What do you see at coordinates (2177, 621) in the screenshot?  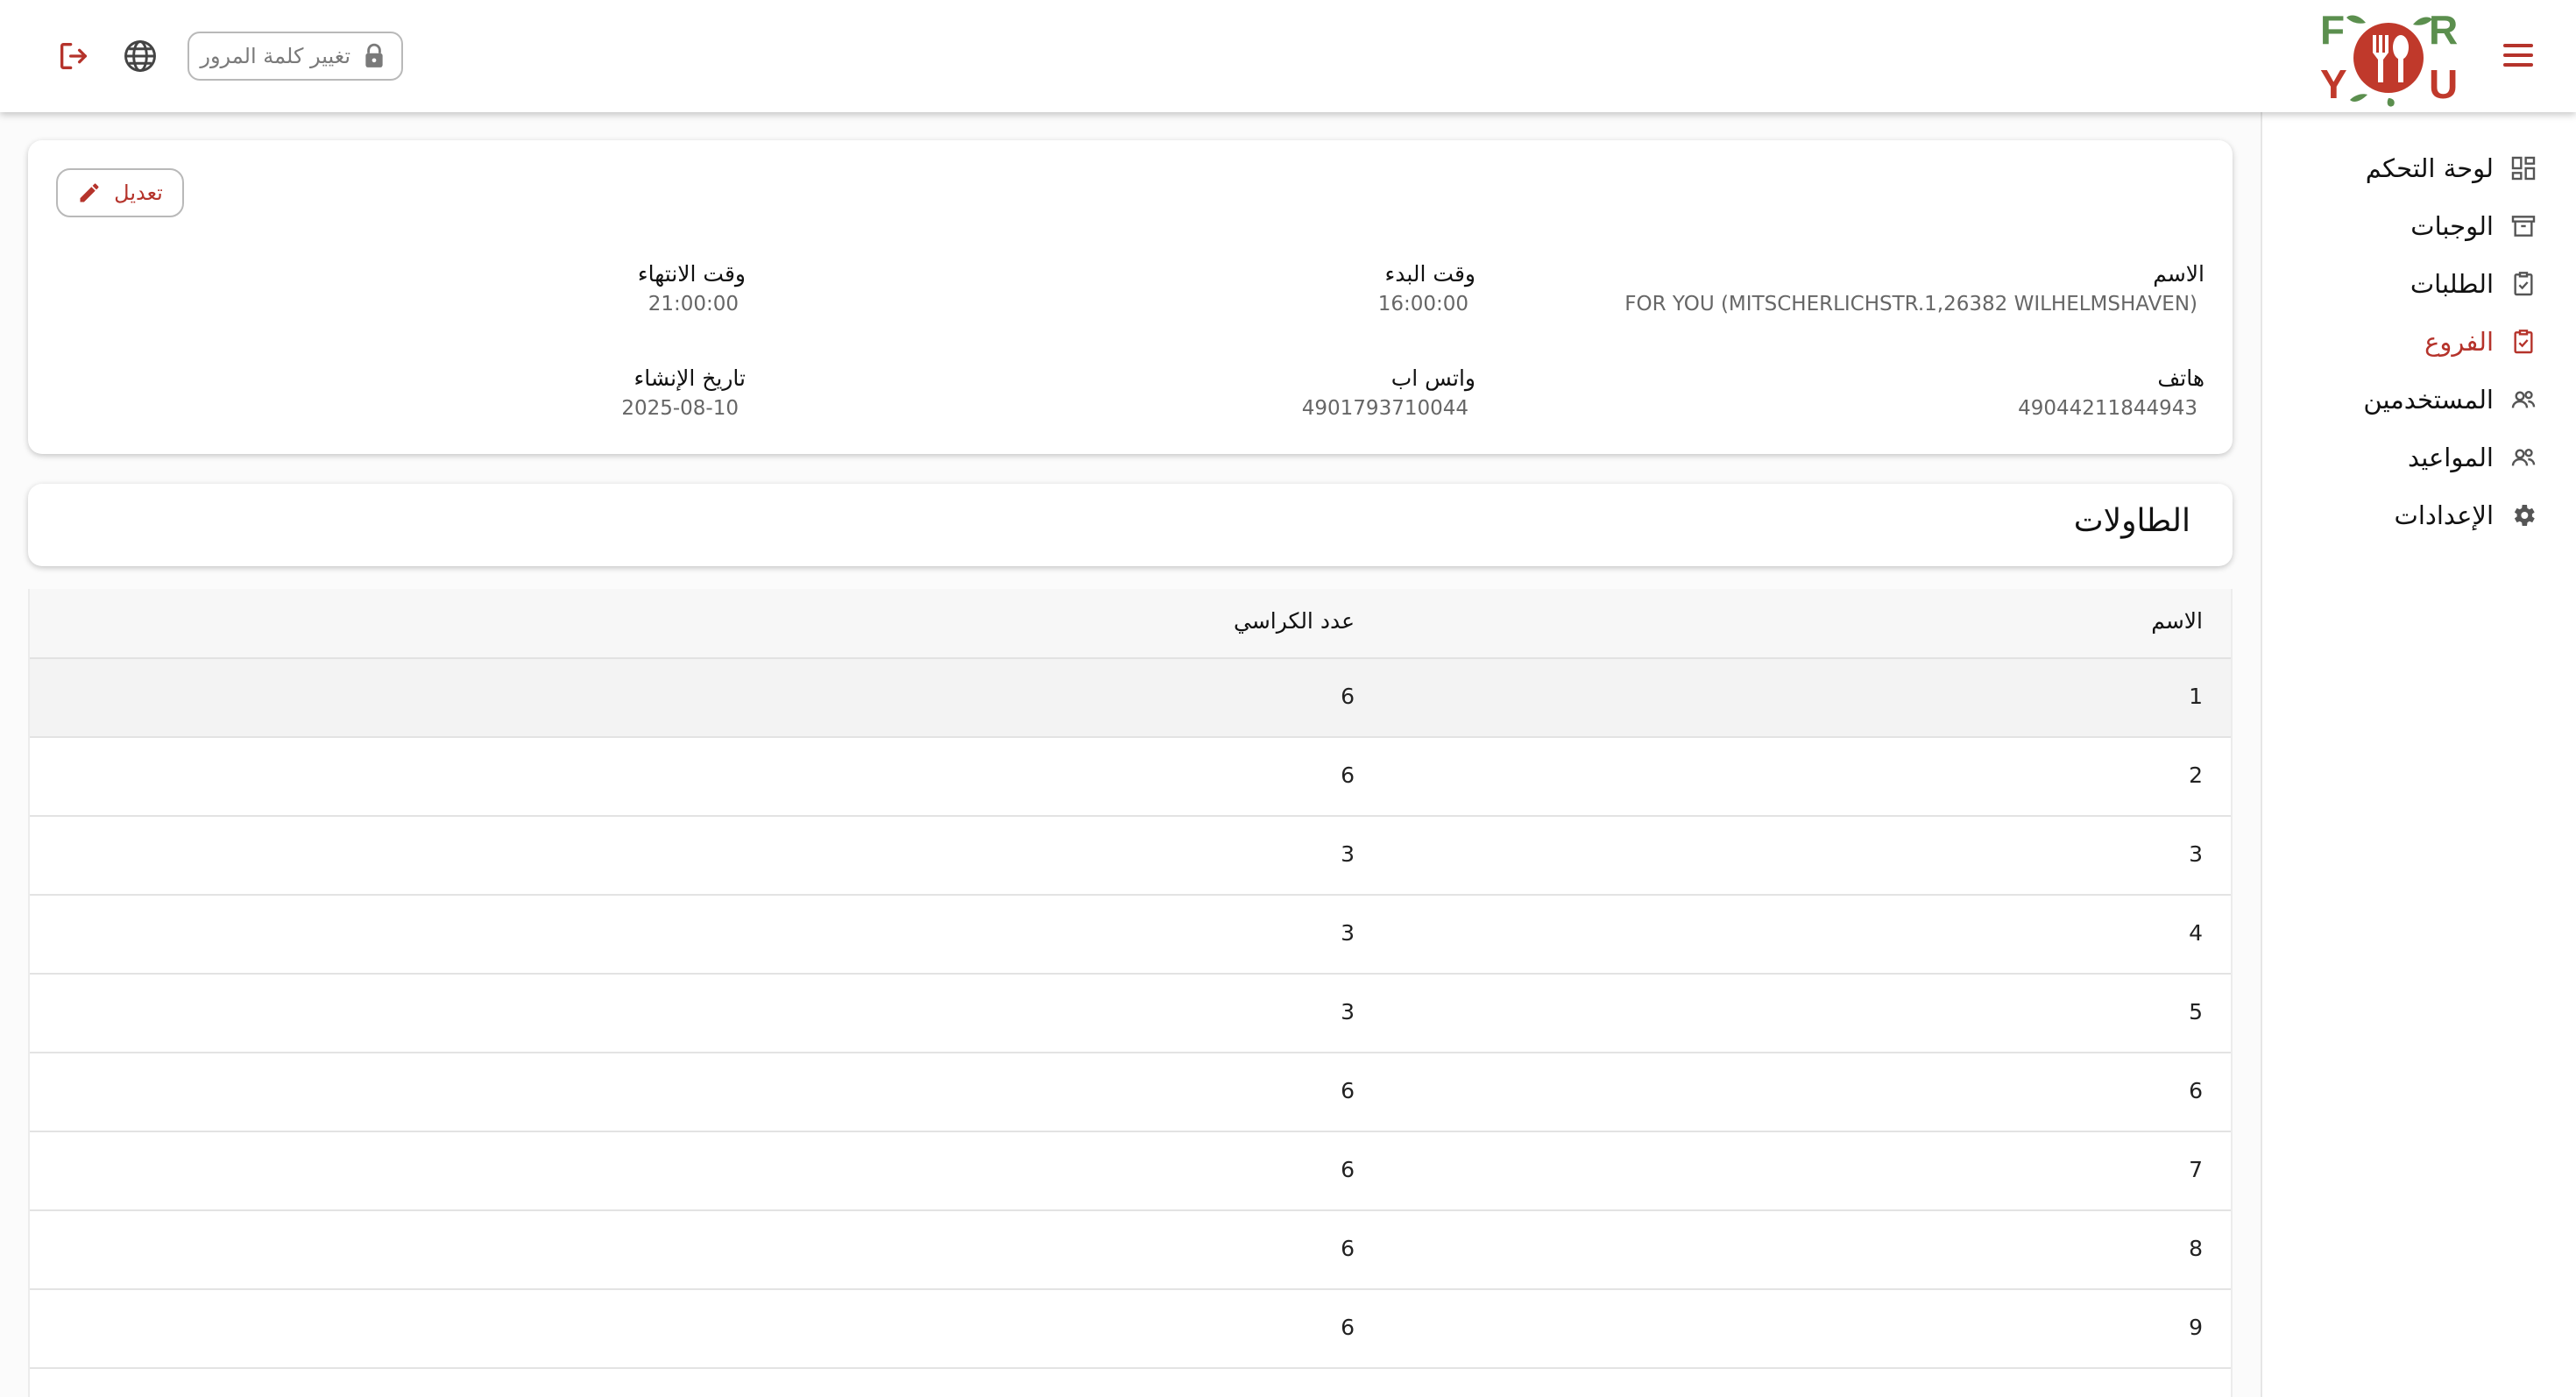 I see `column-header-name: الاسم` at bounding box center [2177, 621].